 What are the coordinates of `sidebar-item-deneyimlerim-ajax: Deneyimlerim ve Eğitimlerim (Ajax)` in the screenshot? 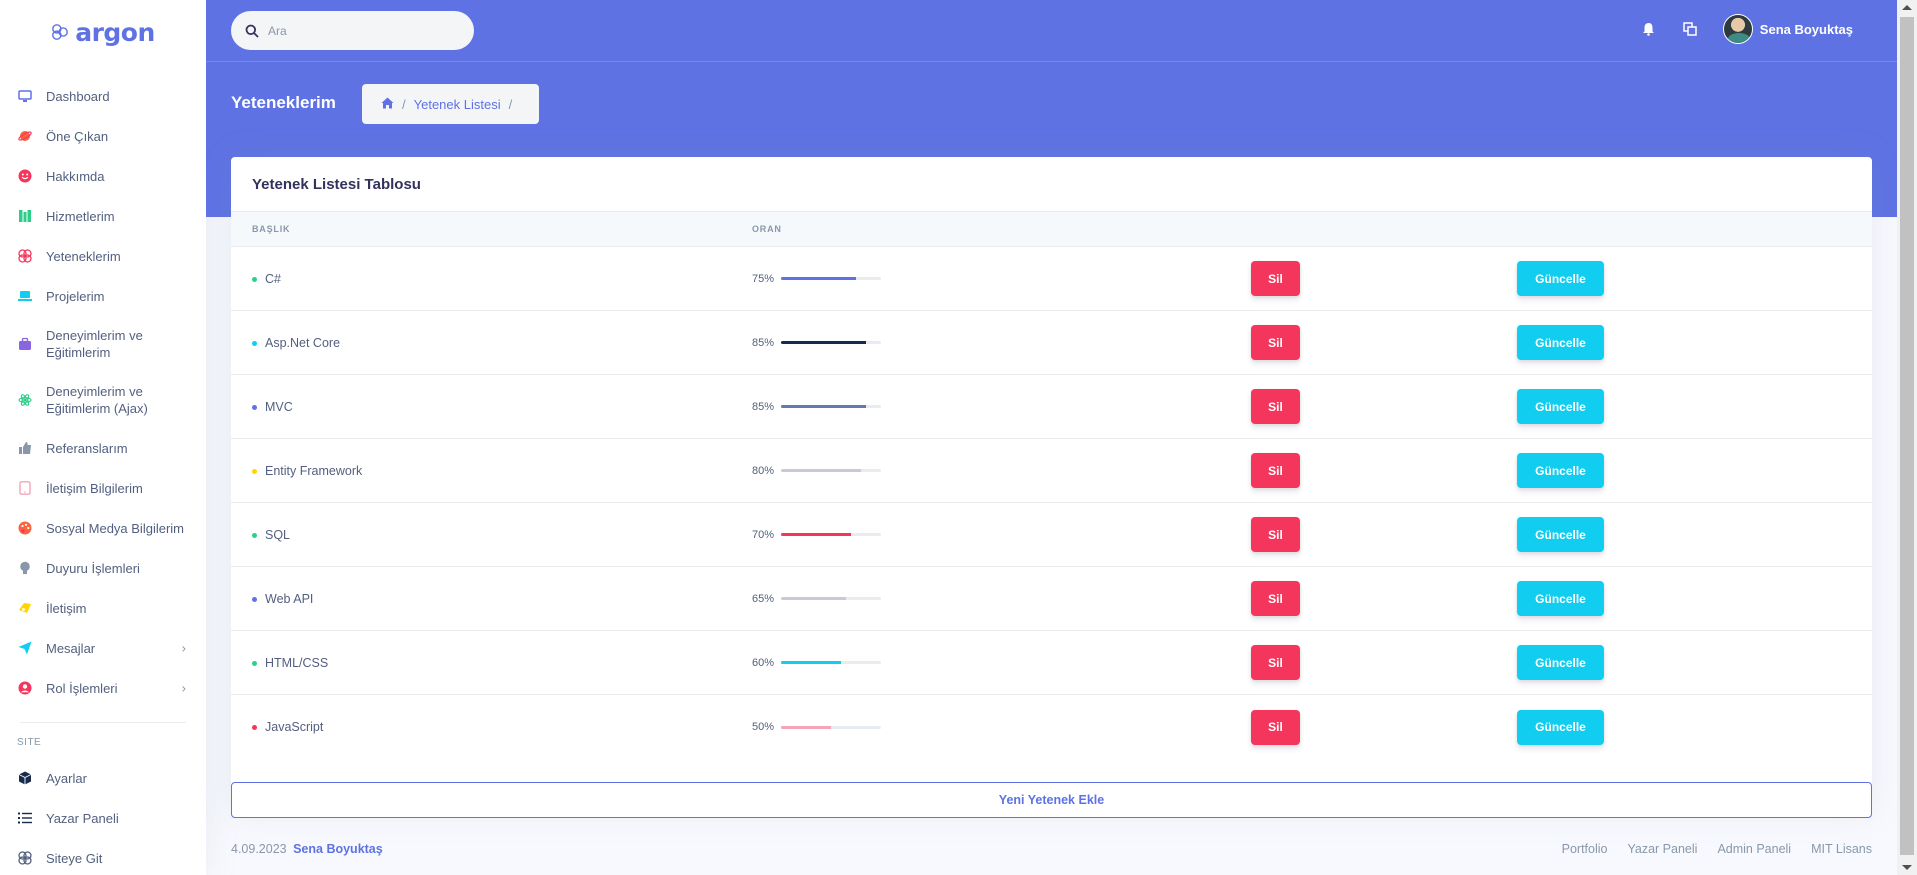 It's located at (103, 400).